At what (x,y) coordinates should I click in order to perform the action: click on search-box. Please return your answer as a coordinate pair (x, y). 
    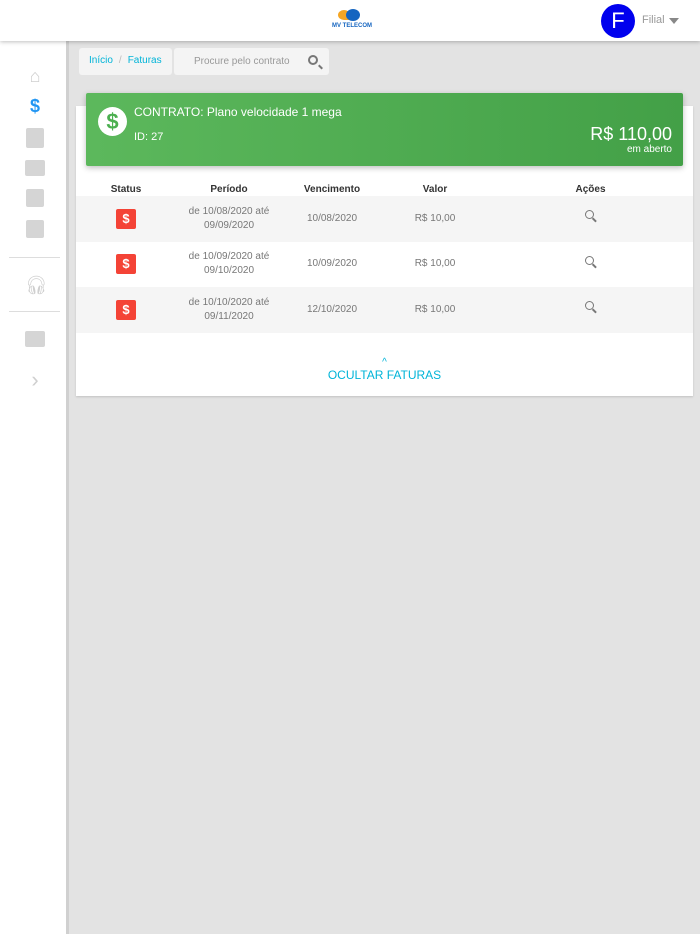
    Looking at the image, I should click on (251, 61).